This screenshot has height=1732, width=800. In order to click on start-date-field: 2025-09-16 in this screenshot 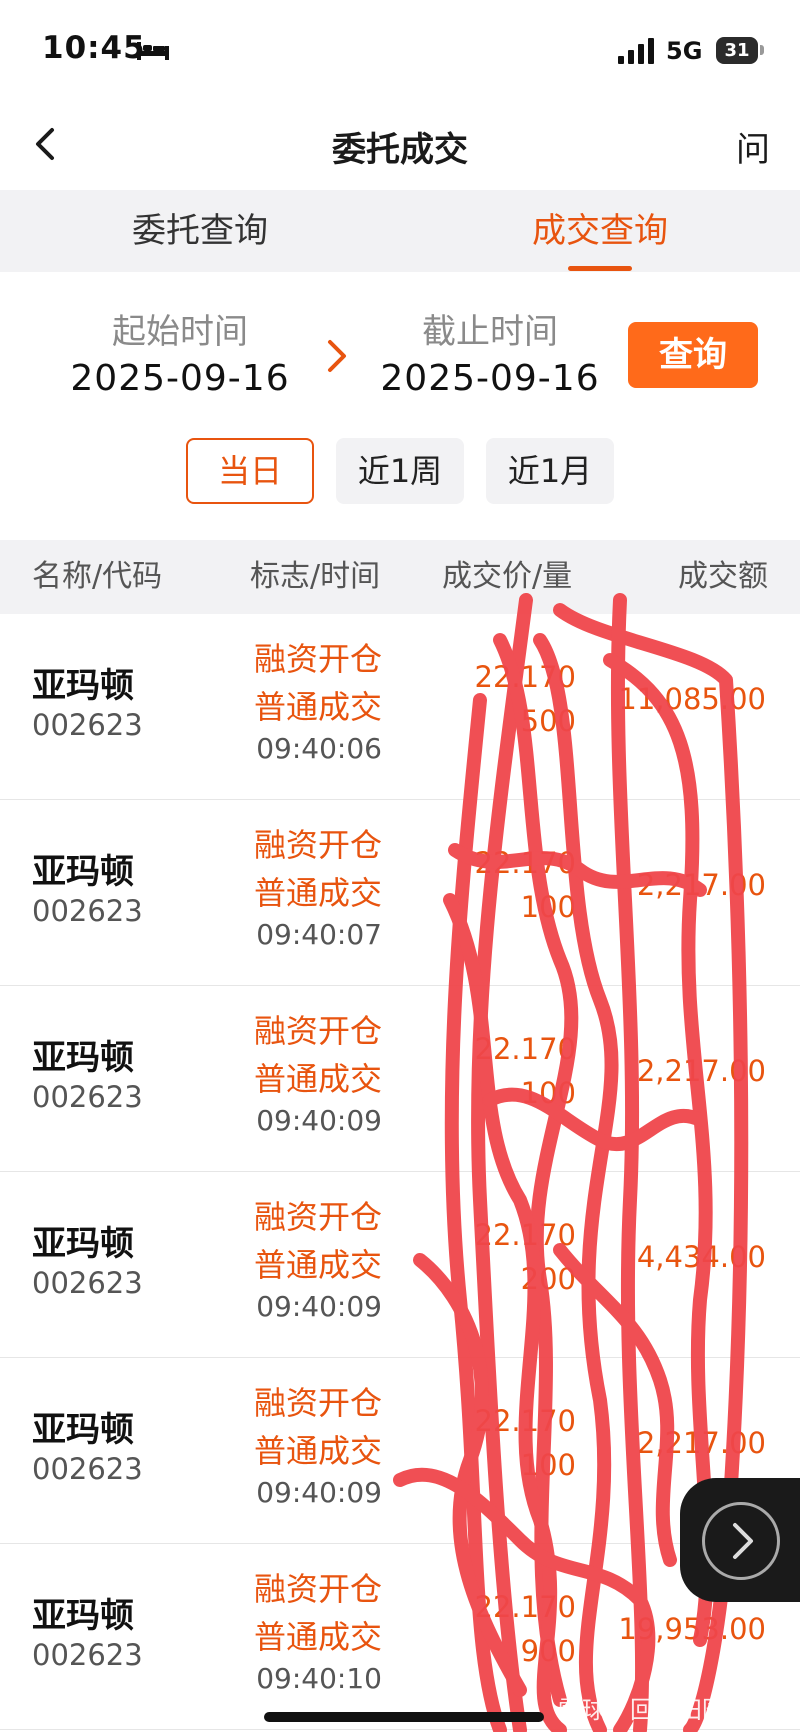, I will do `click(180, 378)`.